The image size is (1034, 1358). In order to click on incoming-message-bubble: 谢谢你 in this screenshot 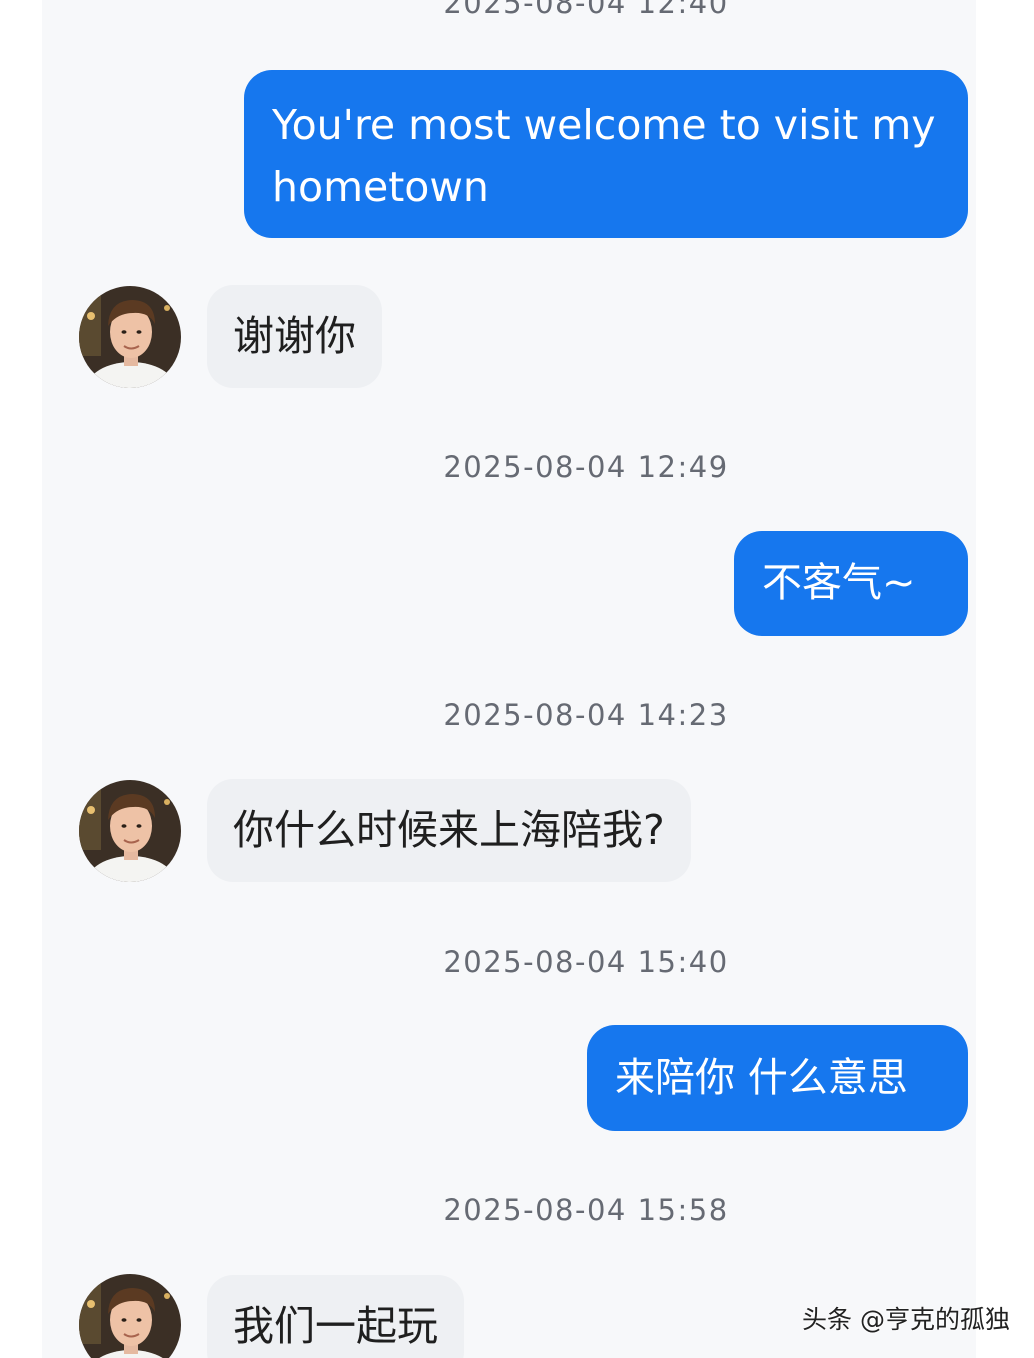, I will do `click(294, 336)`.